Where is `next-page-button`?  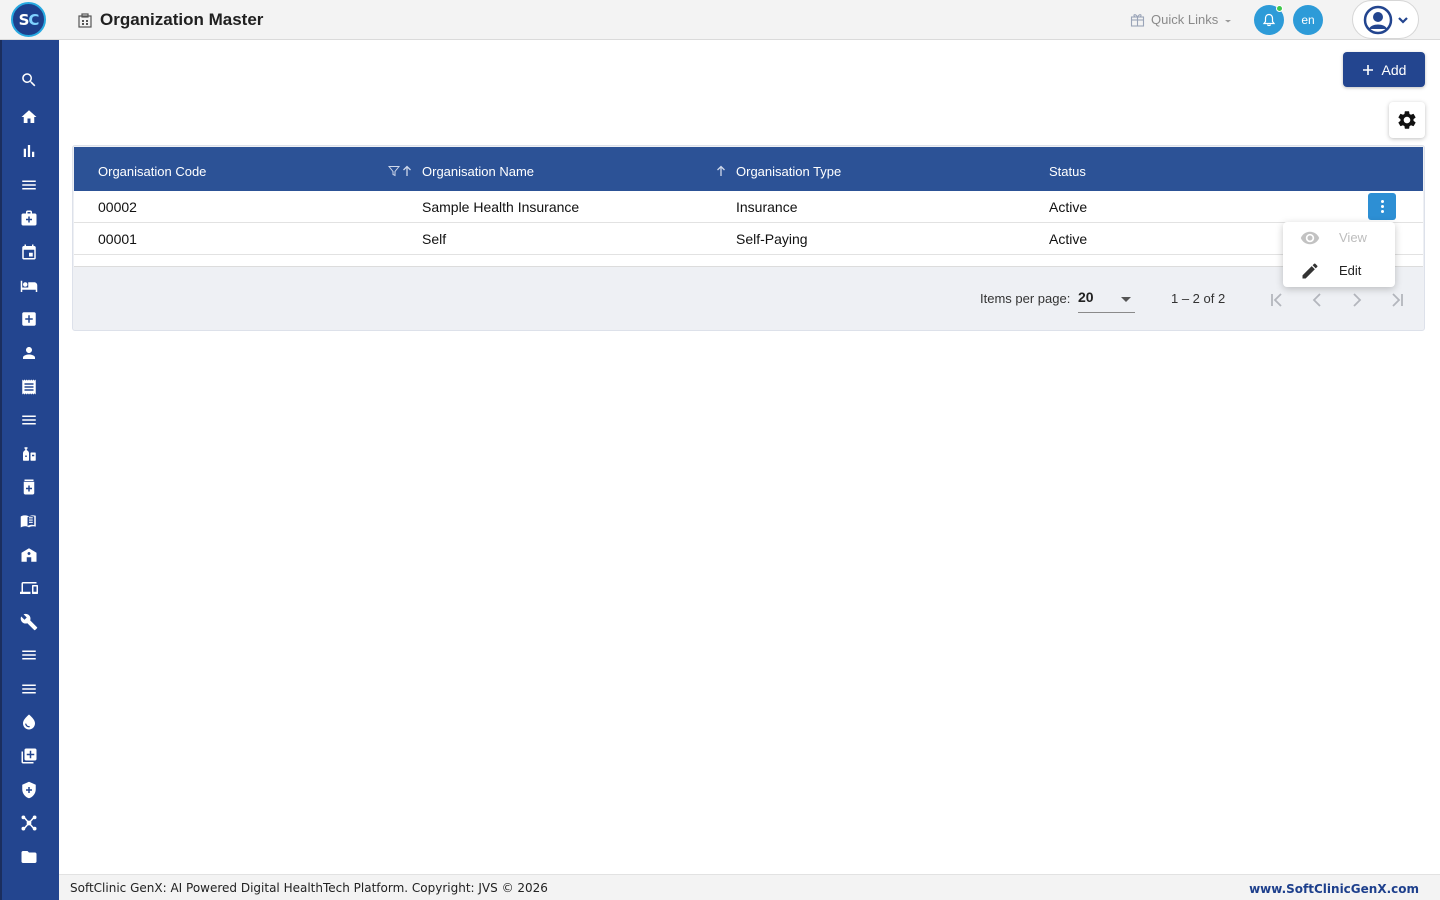
next-page-button is located at coordinates (1357, 300).